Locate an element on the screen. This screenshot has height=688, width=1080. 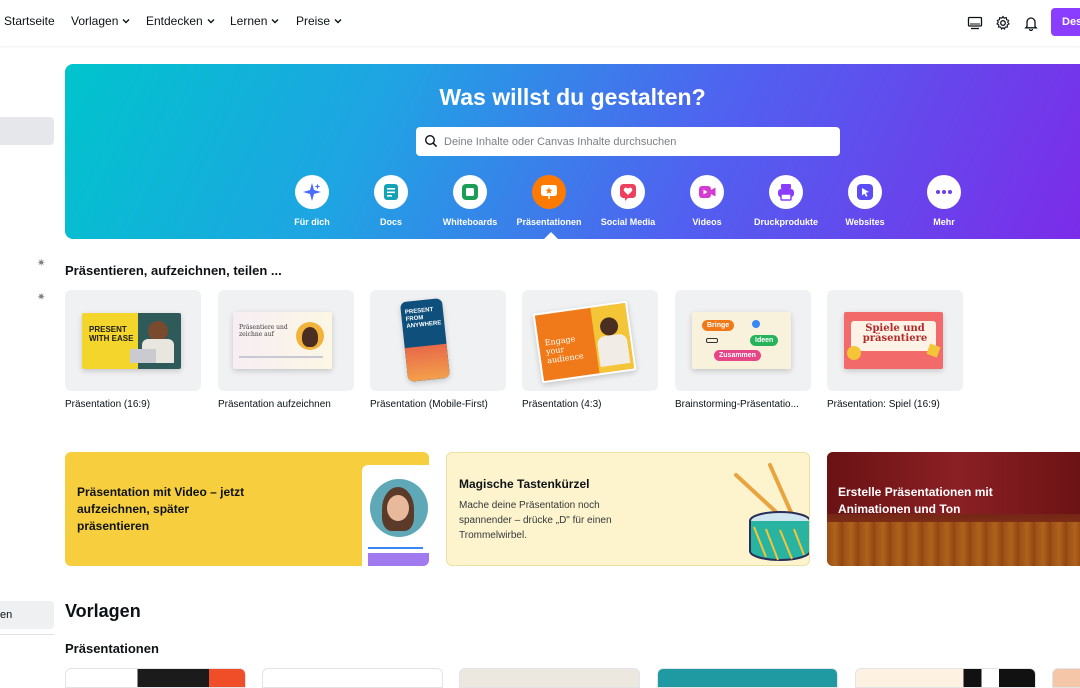
promo-video-preview is located at coordinates (395, 515).